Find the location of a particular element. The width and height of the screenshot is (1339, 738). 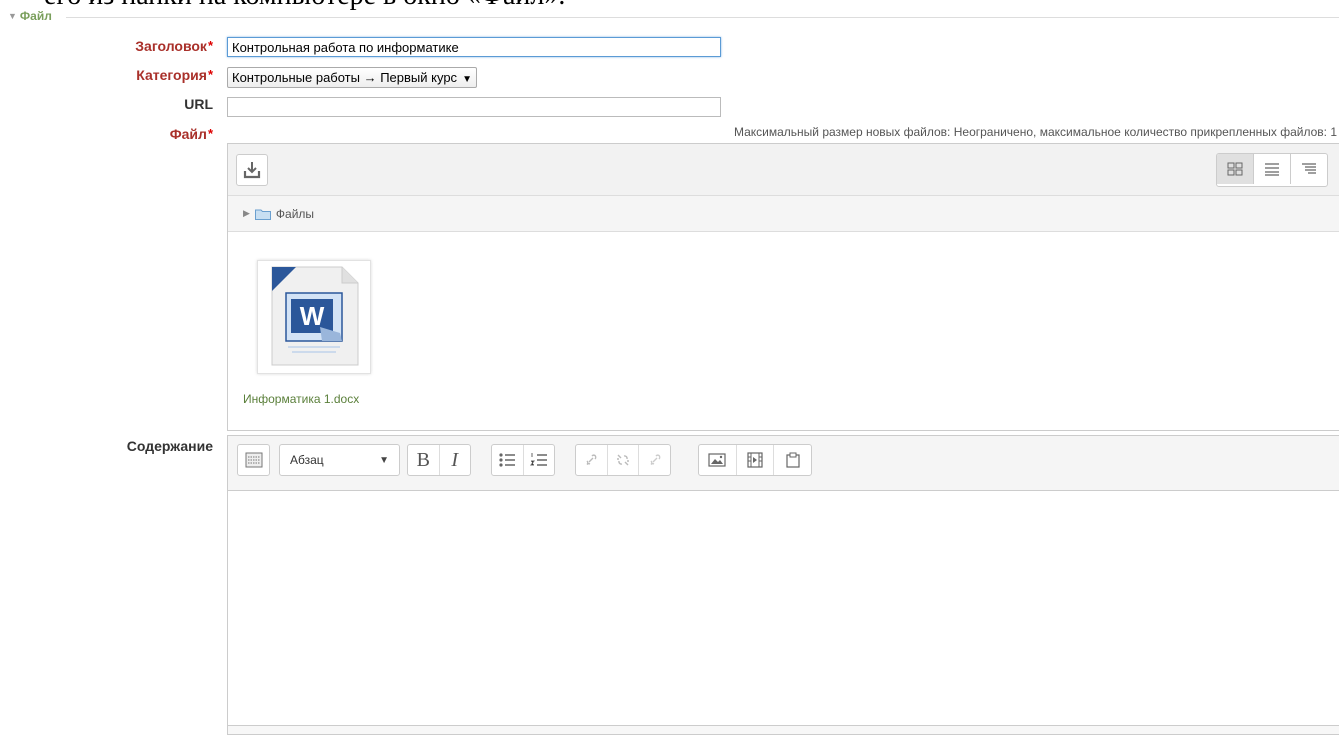

title-label: Заголовок* is located at coordinates (174, 46).